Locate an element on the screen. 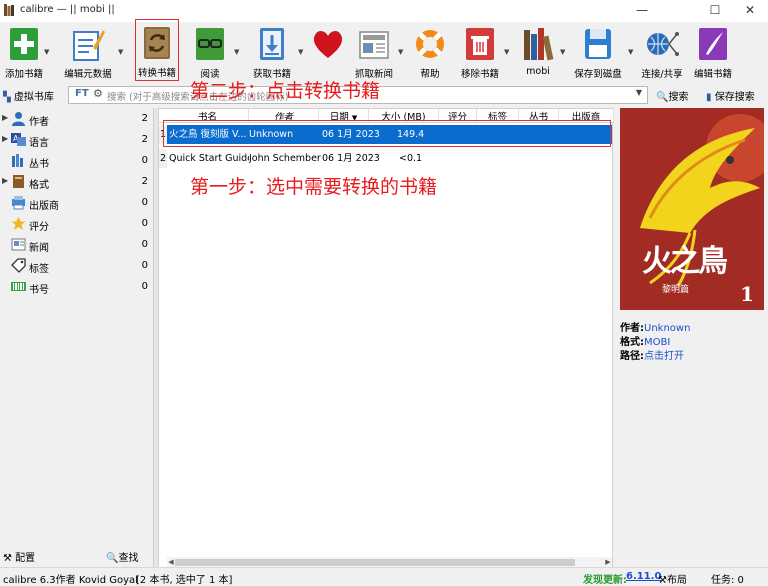 Image resolution: width=768 pixels, height=586 pixels. configure-button: ⚒ 配置 is located at coordinates (19, 556).